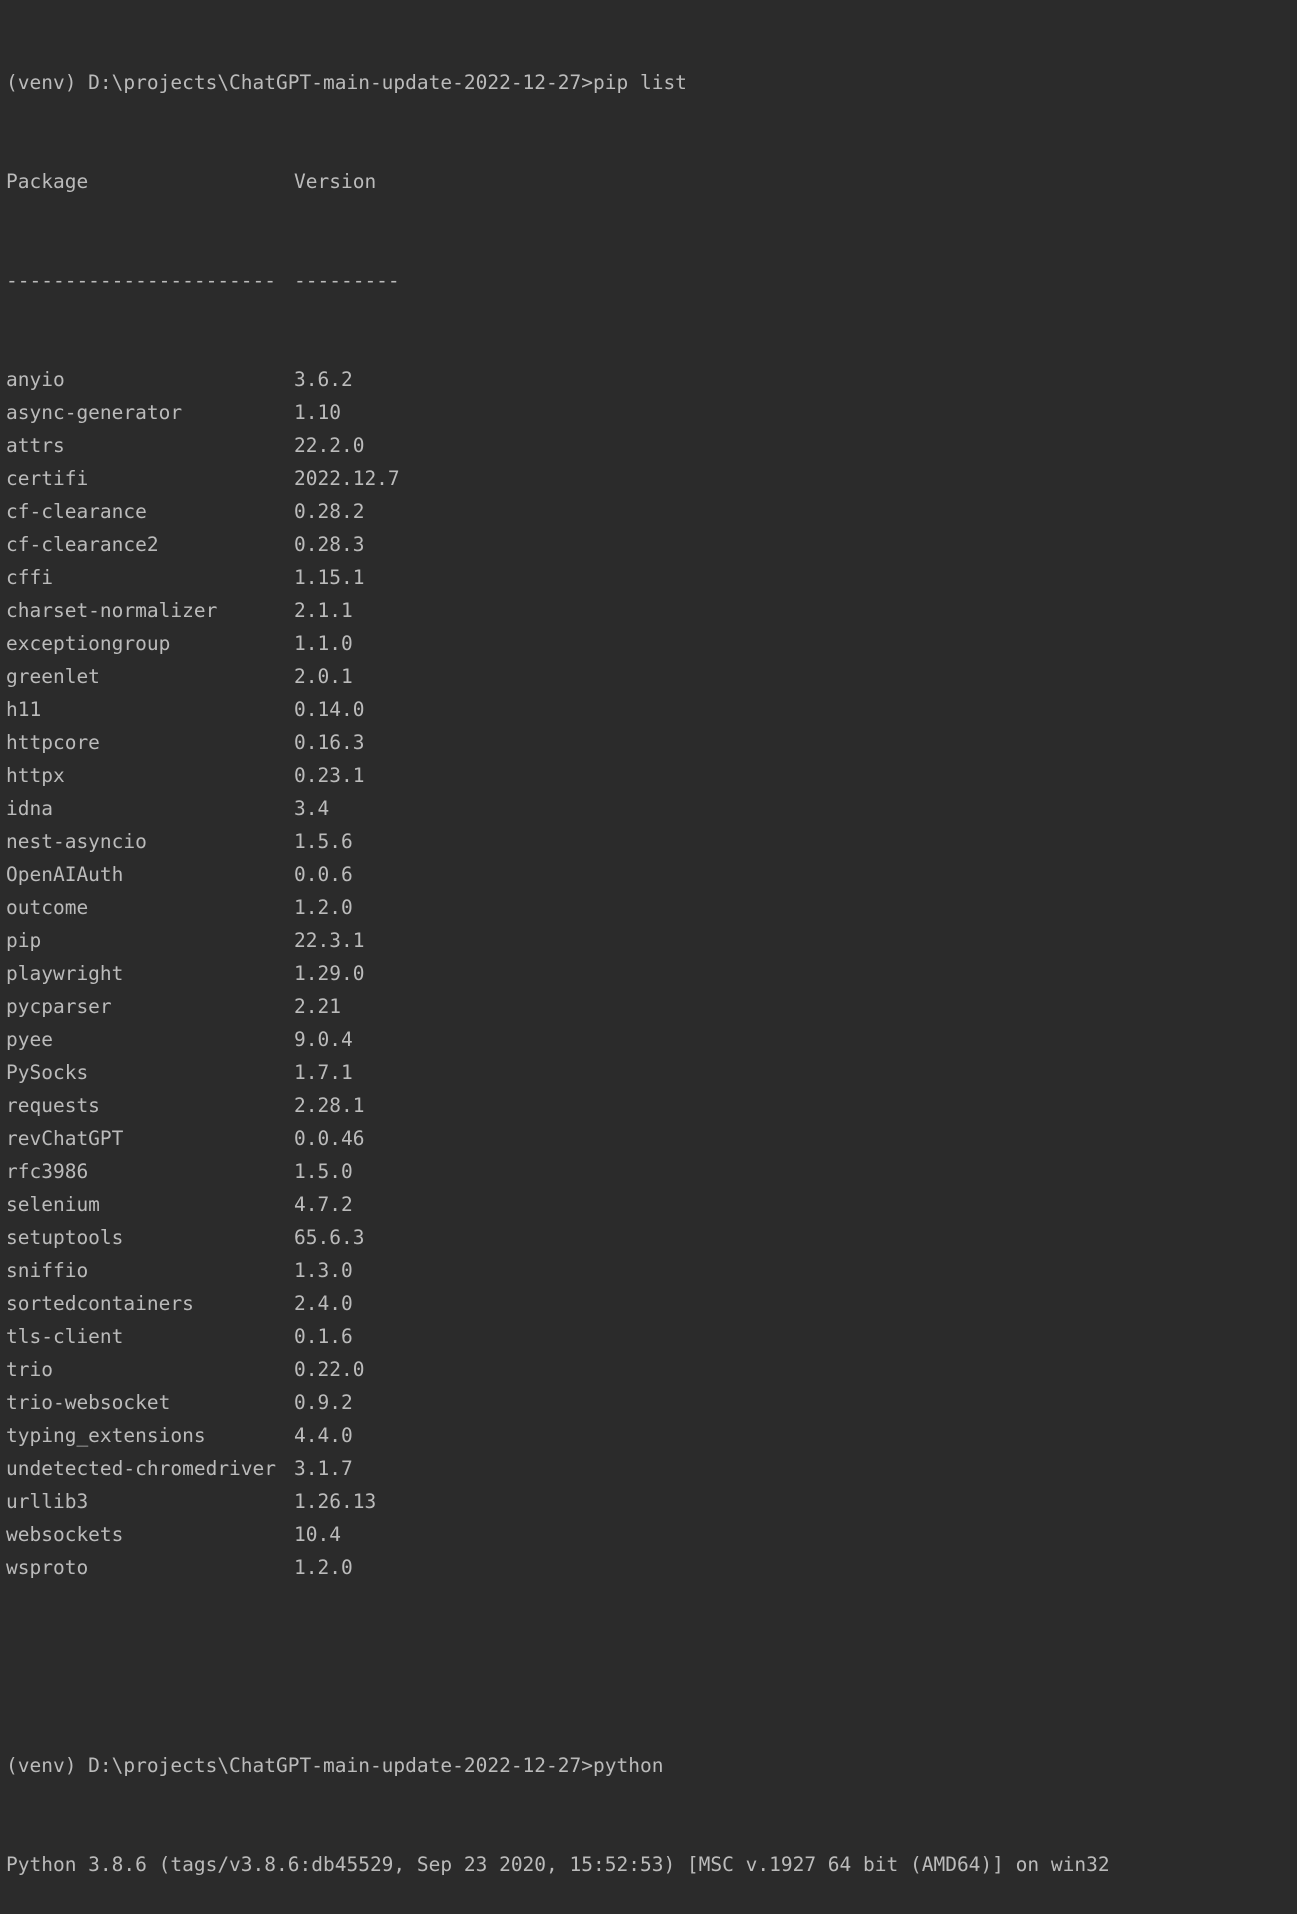  I want to click on package-row: httpx 0.23.1, so click(651, 775).